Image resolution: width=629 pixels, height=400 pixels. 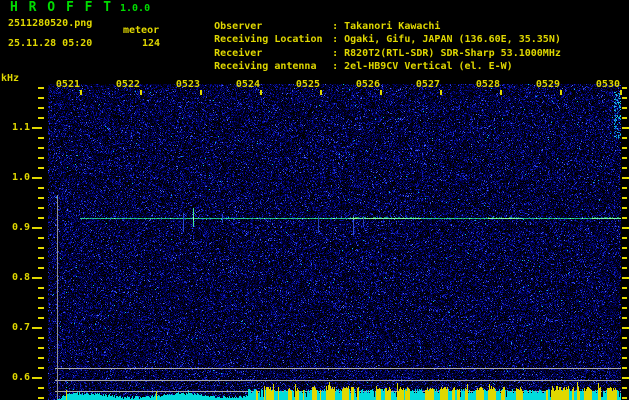 What do you see at coordinates (50, 43) in the screenshot?
I see `observation-datetime: 25.11.28 05:20` at bounding box center [50, 43].